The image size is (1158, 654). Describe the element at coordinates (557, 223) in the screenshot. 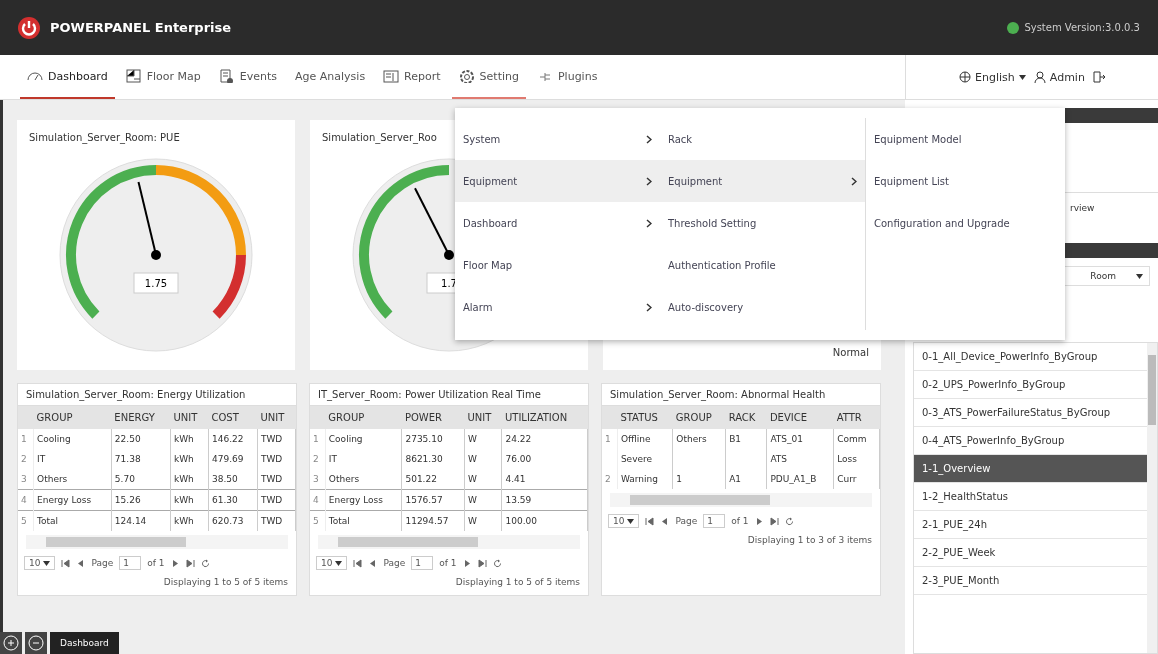

I see `menu-item: Dashboard` at that location.